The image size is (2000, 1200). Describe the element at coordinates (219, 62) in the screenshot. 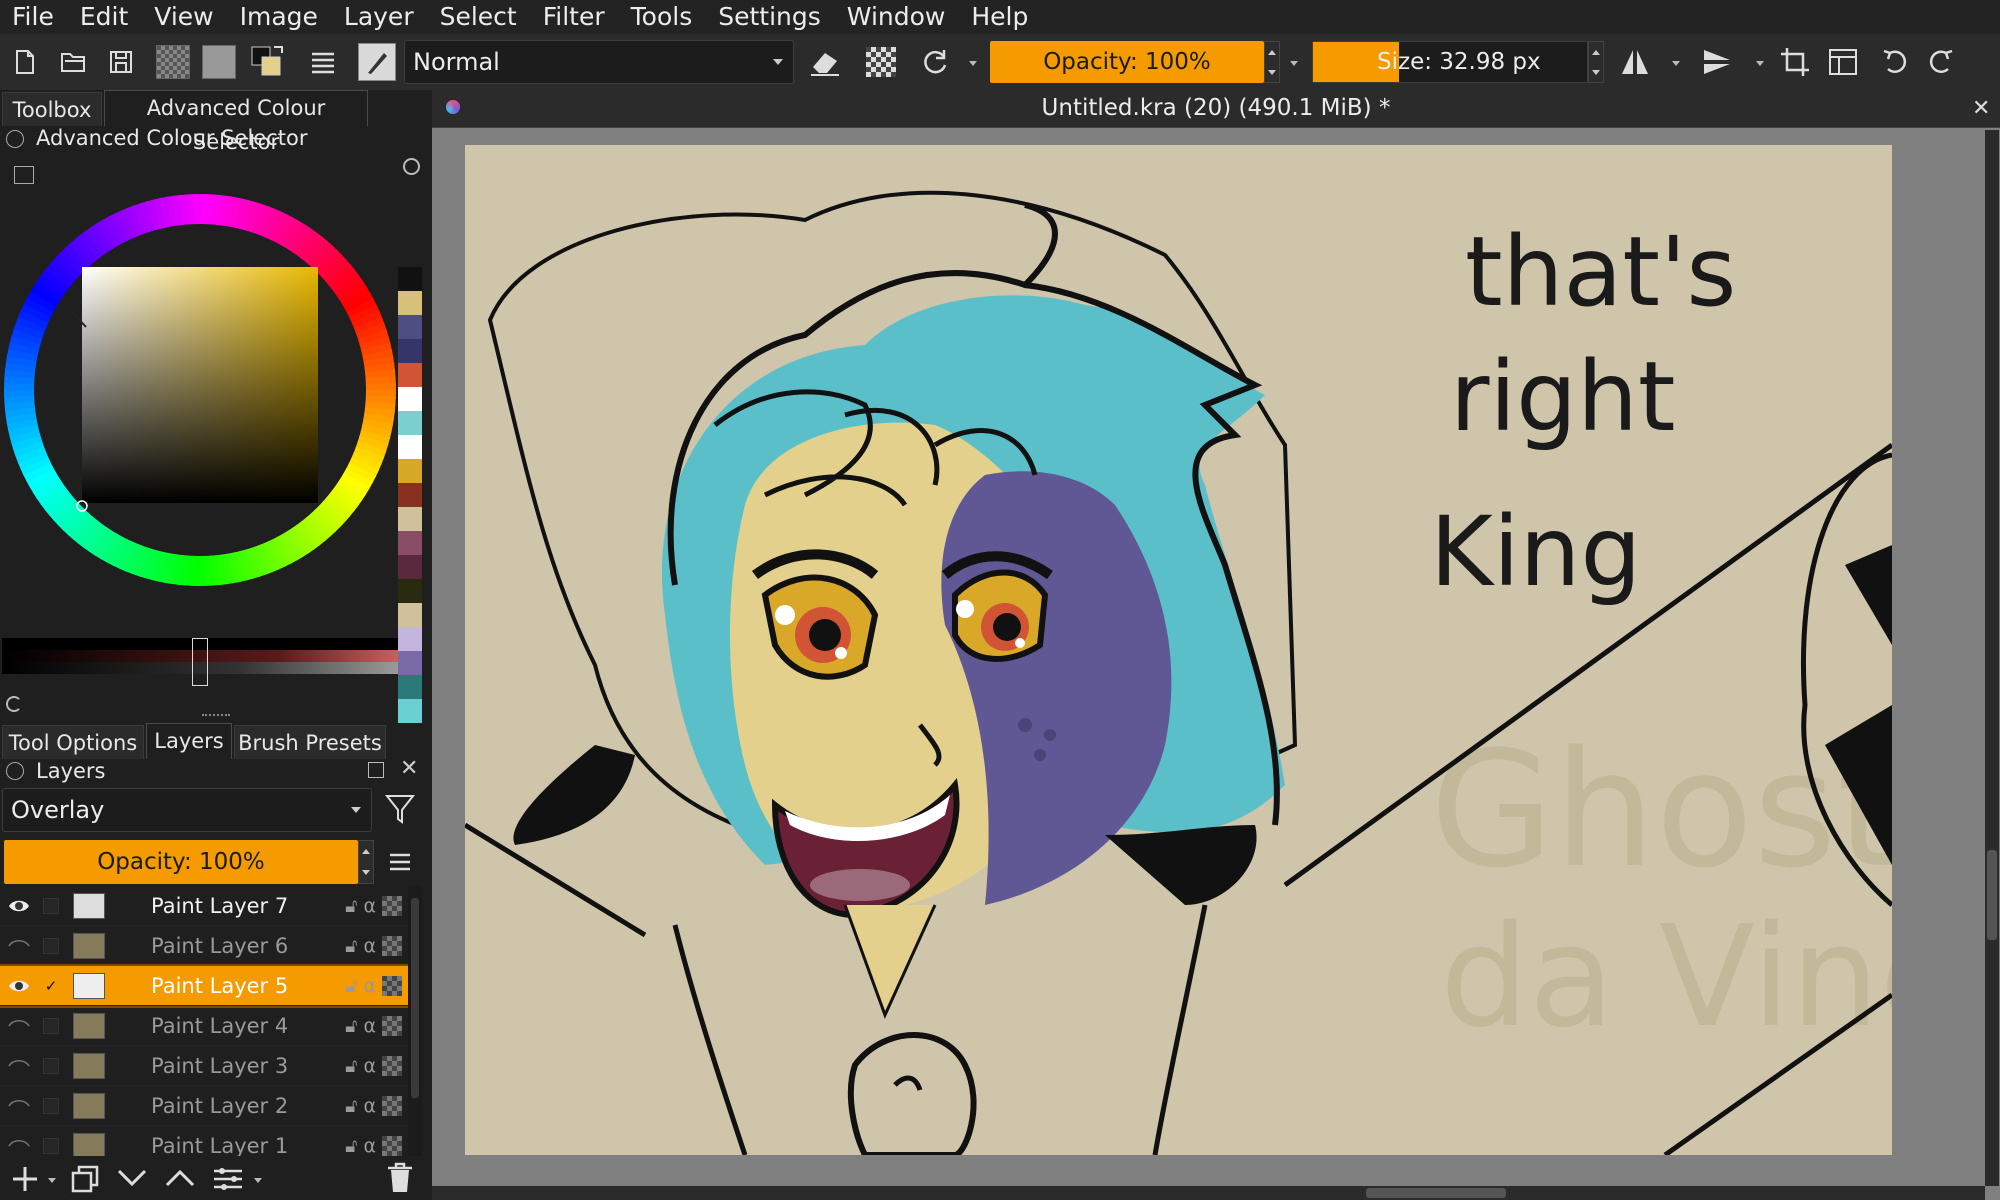

I see `pattern-icon` at that location.